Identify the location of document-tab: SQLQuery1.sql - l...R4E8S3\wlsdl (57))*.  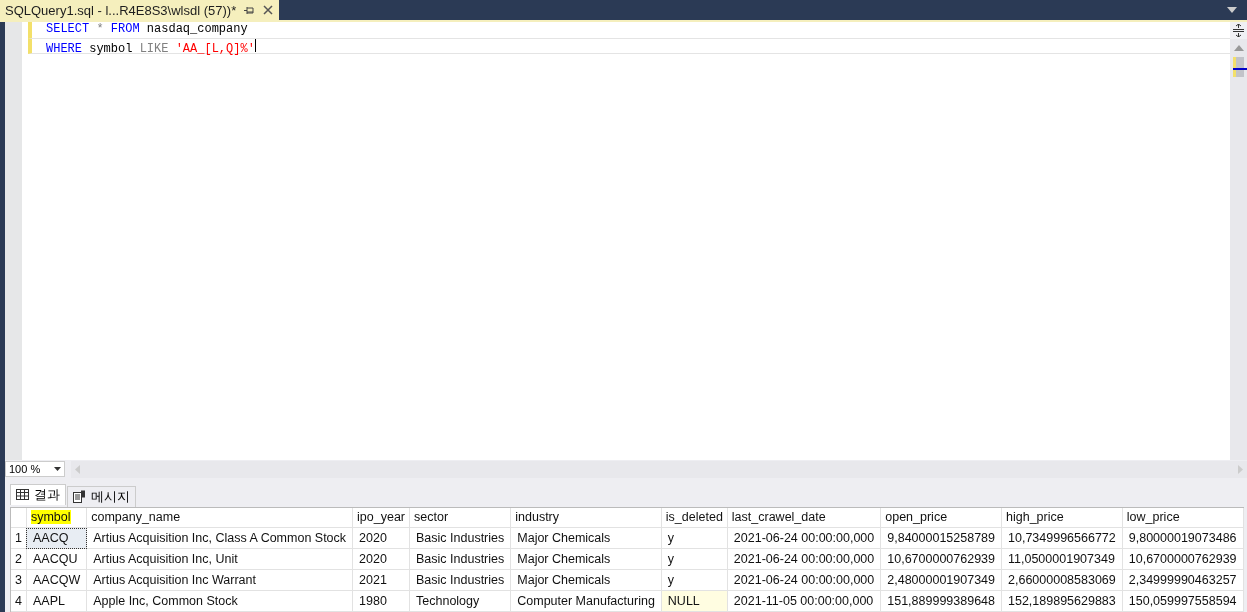
(140, 10).